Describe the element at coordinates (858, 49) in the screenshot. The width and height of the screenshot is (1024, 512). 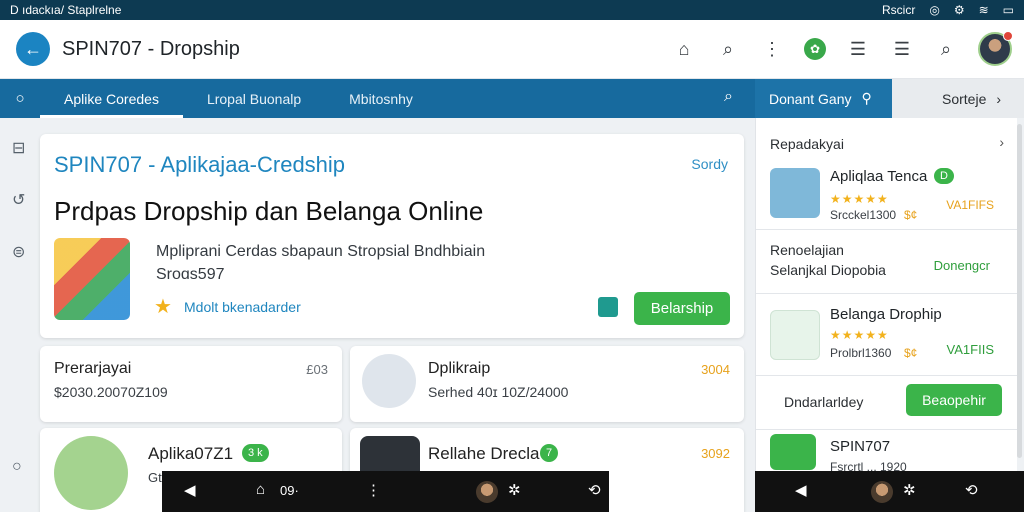
I see `list-icon: ☰` at that location.